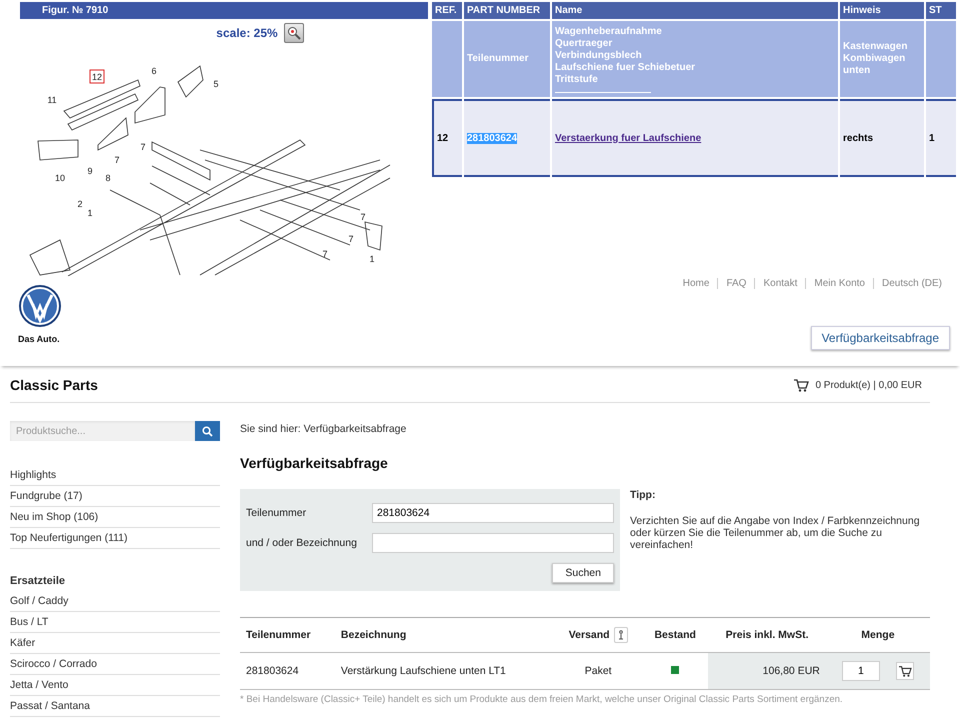 The height and width of the screenshot is (720, 960). What do you see at coordinates (40, 306) in the screenshot?
I see `logo-emblem-icon` at bounding box center [40, 306].